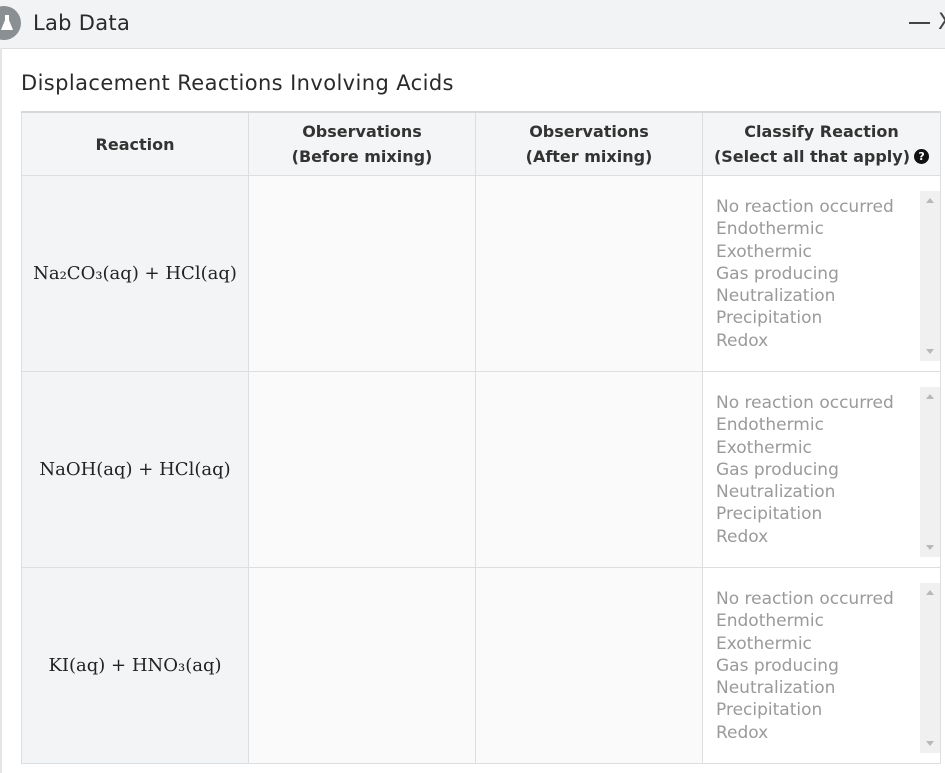 This screenshot has height=773, width=945. What do you see at coordinates (941, 22) in the screenshot?
I see `close-button: X` at bounding box center [941, 22].